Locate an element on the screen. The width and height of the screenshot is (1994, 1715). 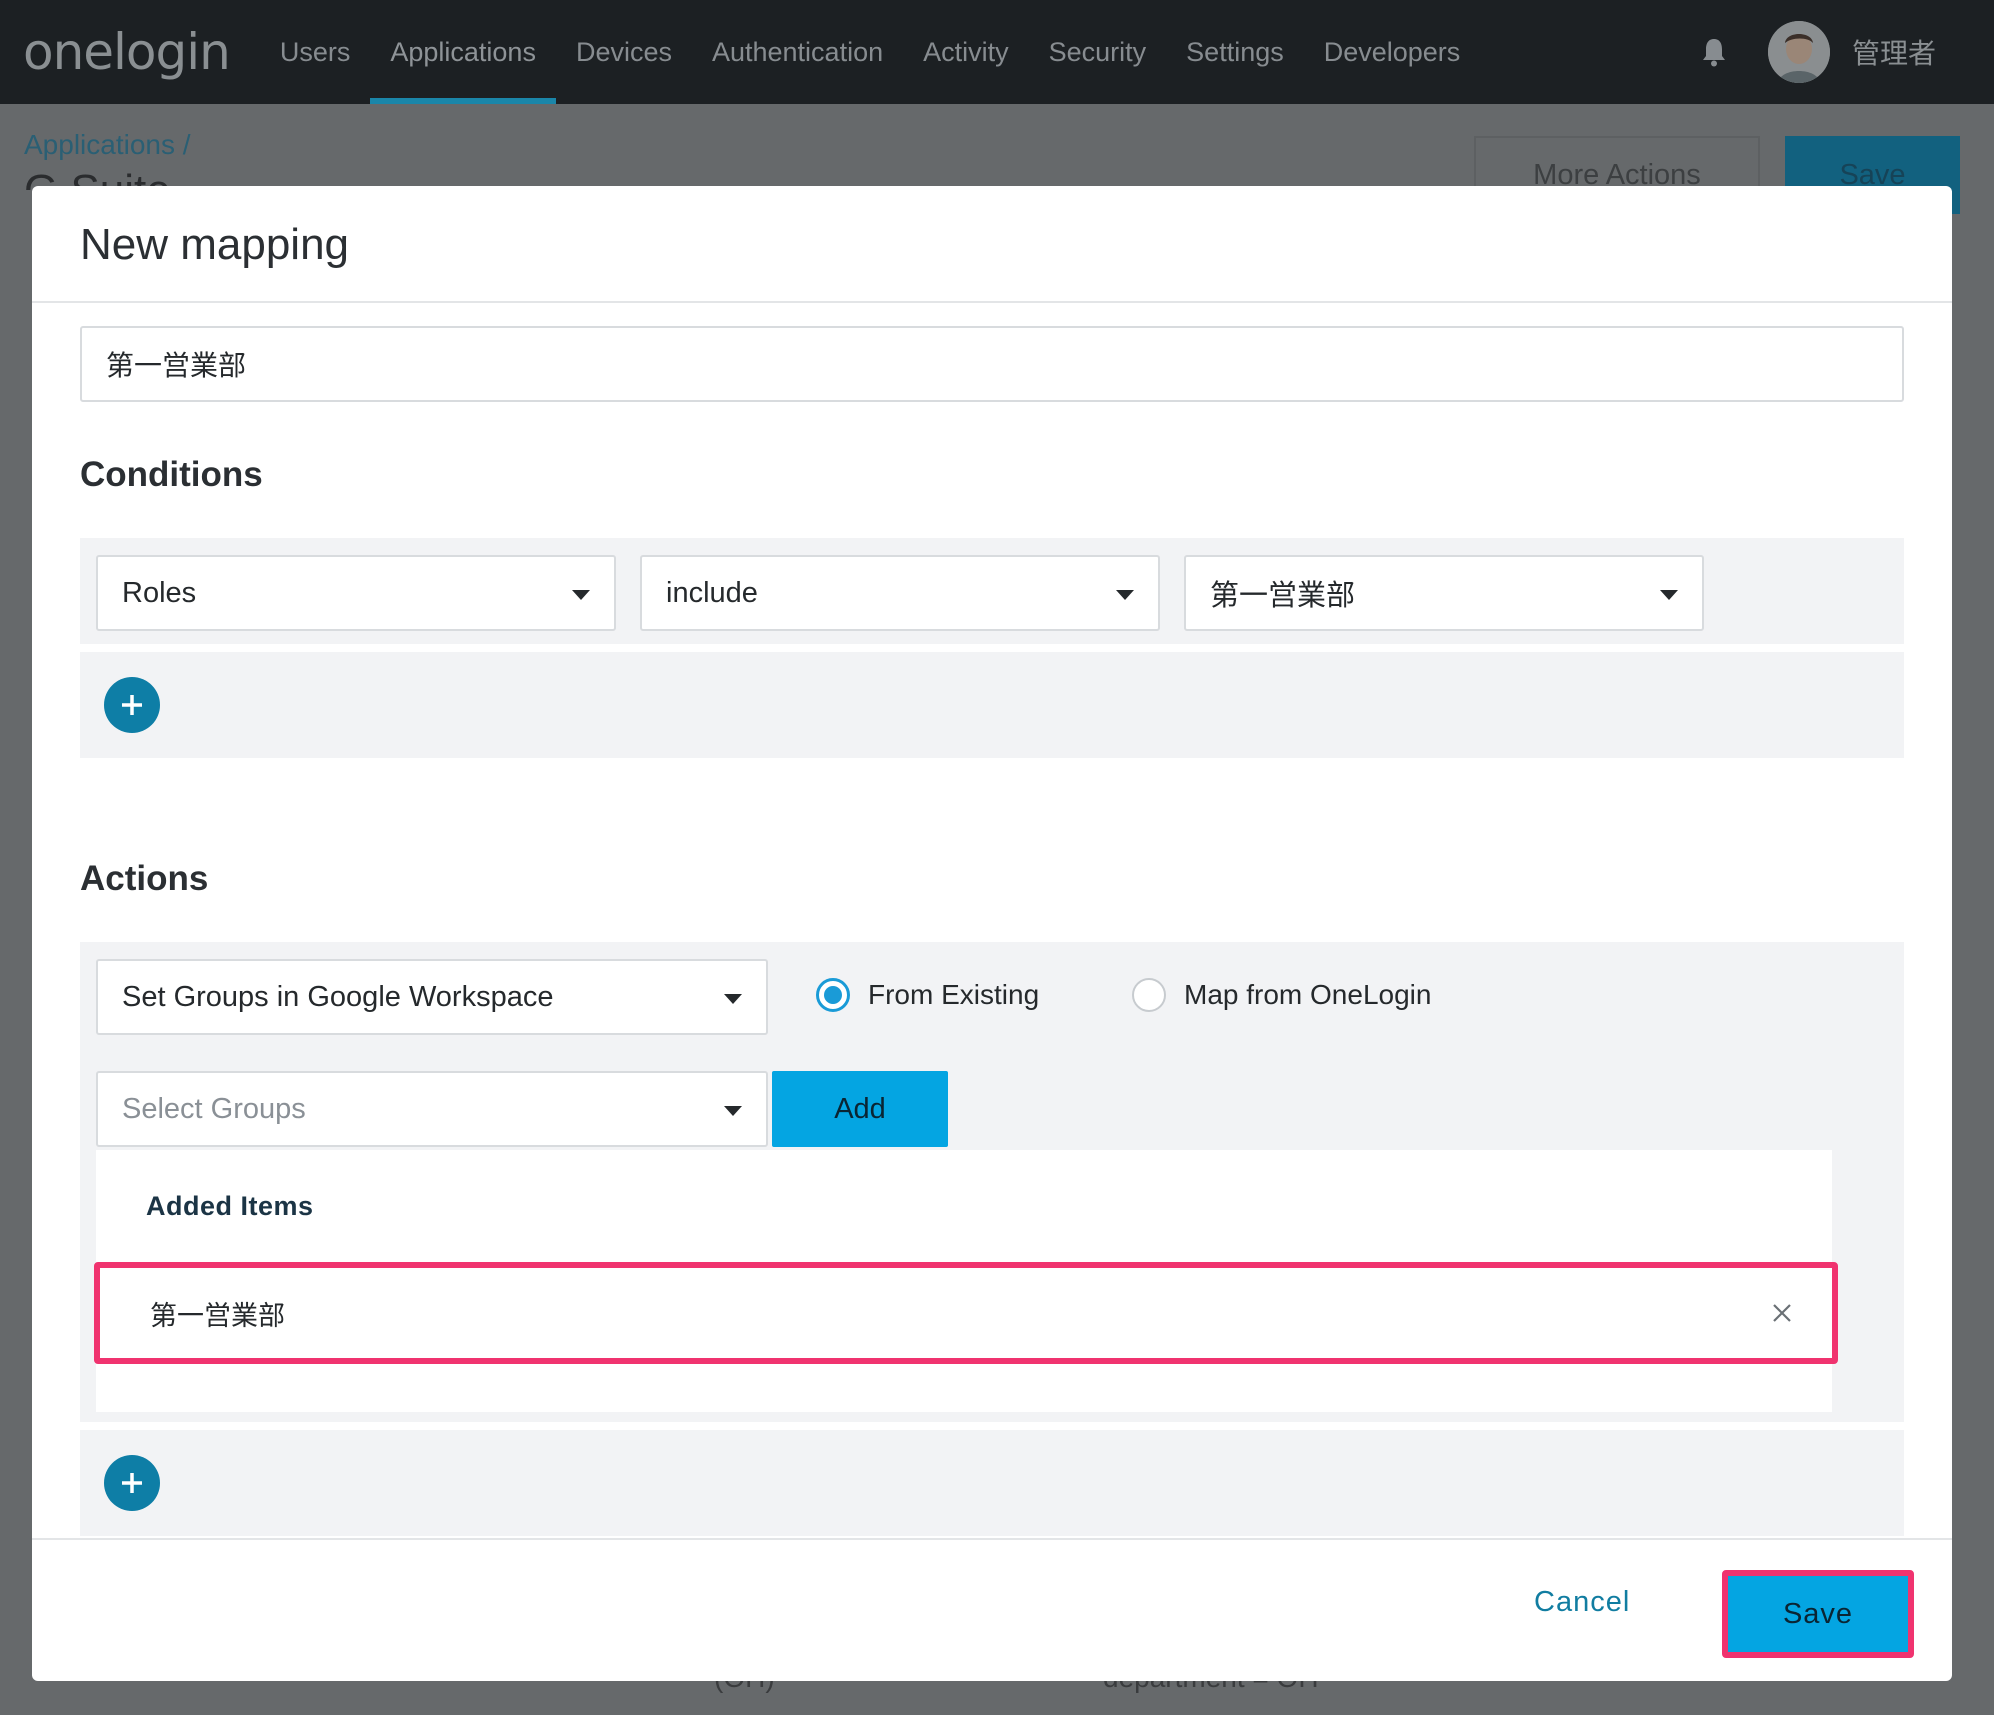
save-button: Save is located at coordinates (1818, 1614).